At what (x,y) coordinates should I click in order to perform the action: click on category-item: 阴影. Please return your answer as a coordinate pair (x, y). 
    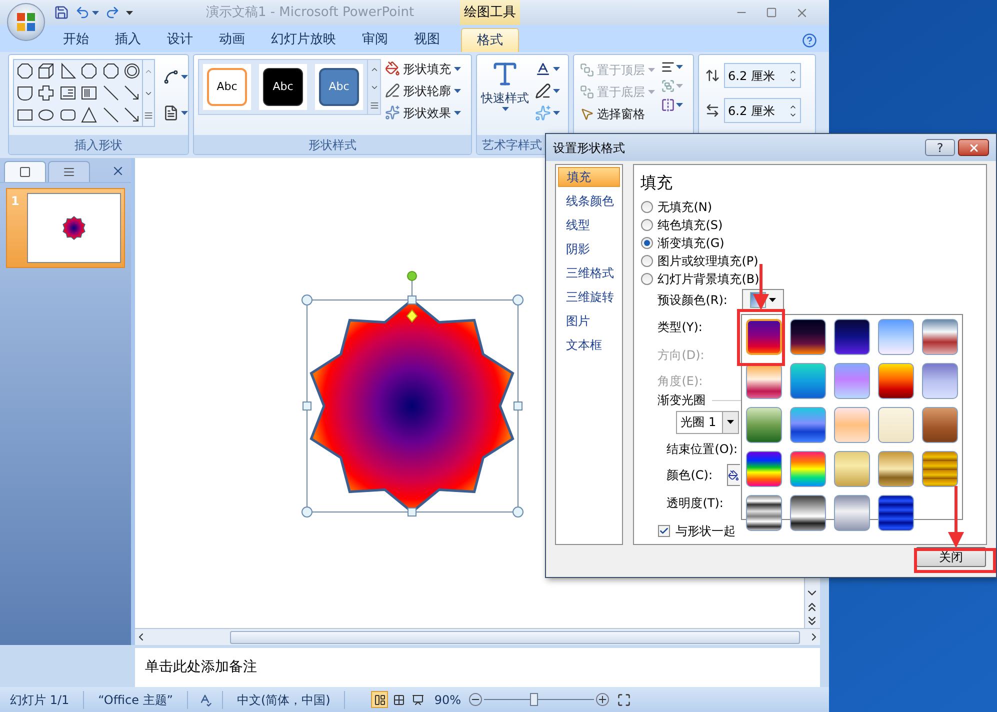
    Looking at the image, I should click on (589, 249).